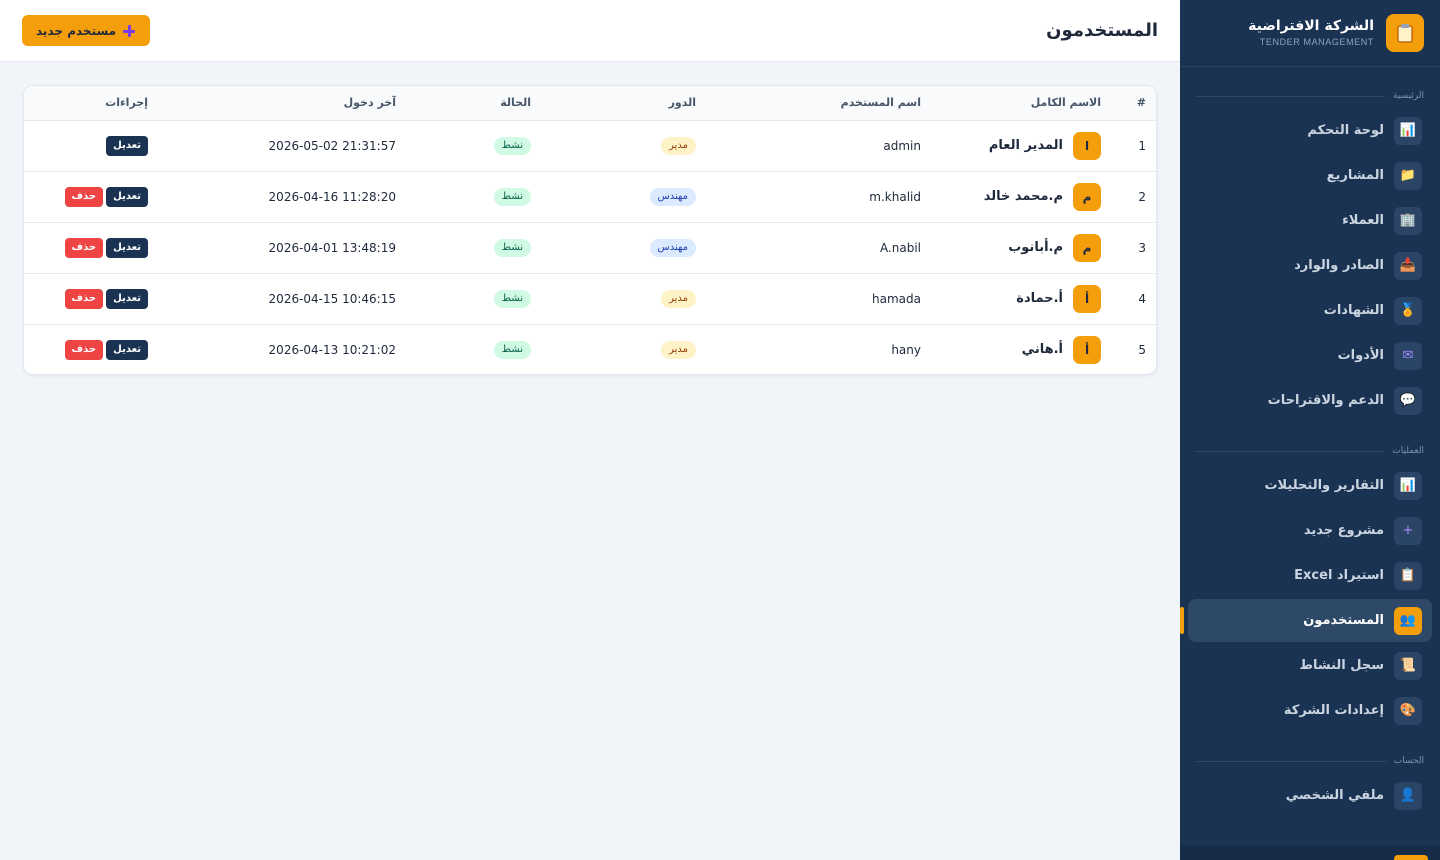  What do you see at coordinates (1408, 620) in the screenshot?
I see `users-icon: 👥` at bounding box center [1408, 620].